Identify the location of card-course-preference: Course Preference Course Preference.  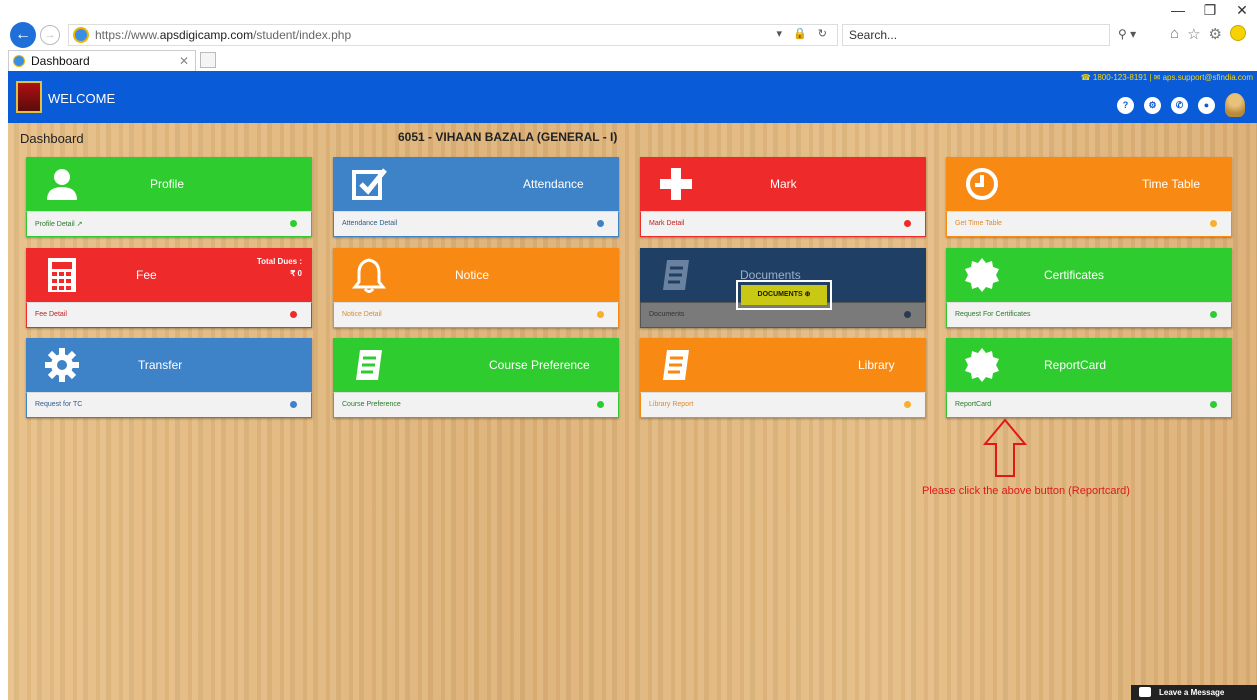
(476, 378).